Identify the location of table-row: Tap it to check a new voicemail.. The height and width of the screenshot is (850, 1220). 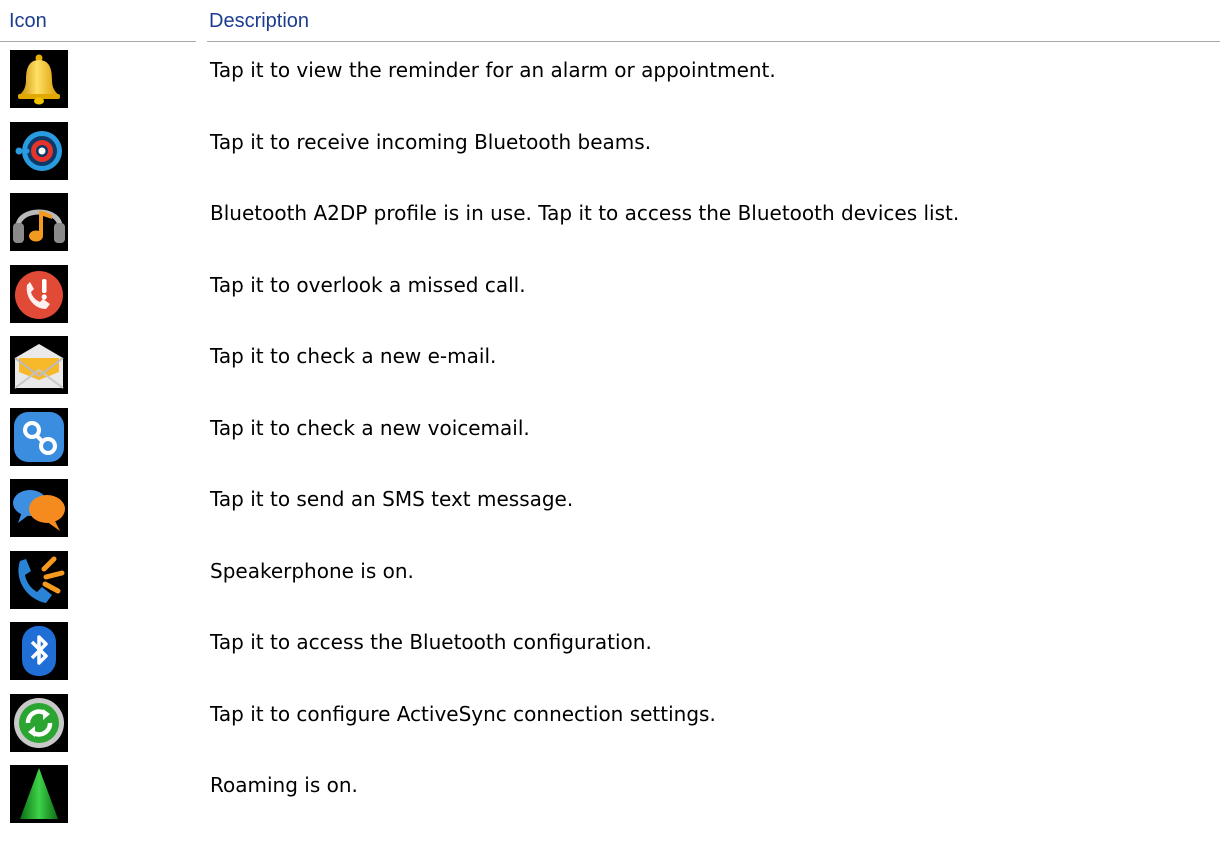
(610, 439).